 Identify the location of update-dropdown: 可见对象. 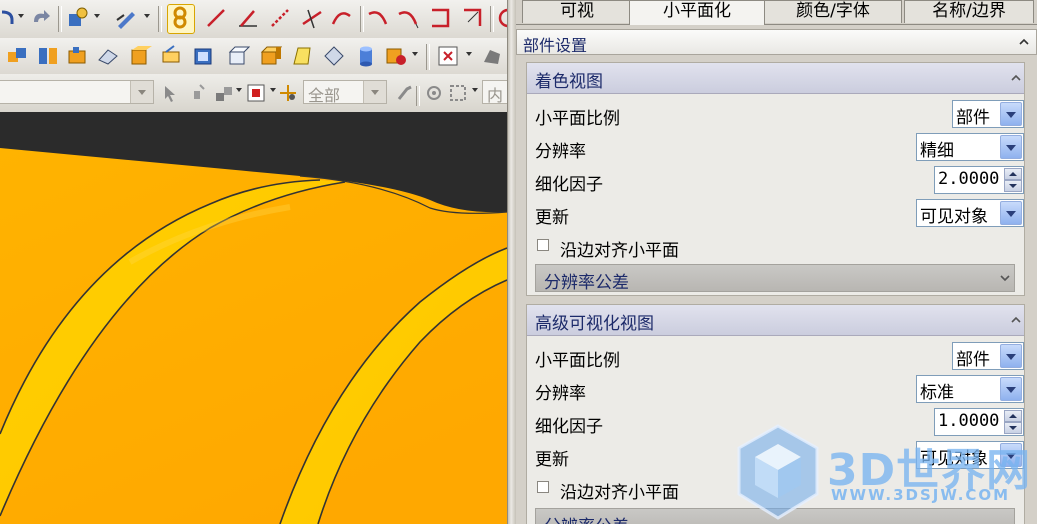
(970, 213).